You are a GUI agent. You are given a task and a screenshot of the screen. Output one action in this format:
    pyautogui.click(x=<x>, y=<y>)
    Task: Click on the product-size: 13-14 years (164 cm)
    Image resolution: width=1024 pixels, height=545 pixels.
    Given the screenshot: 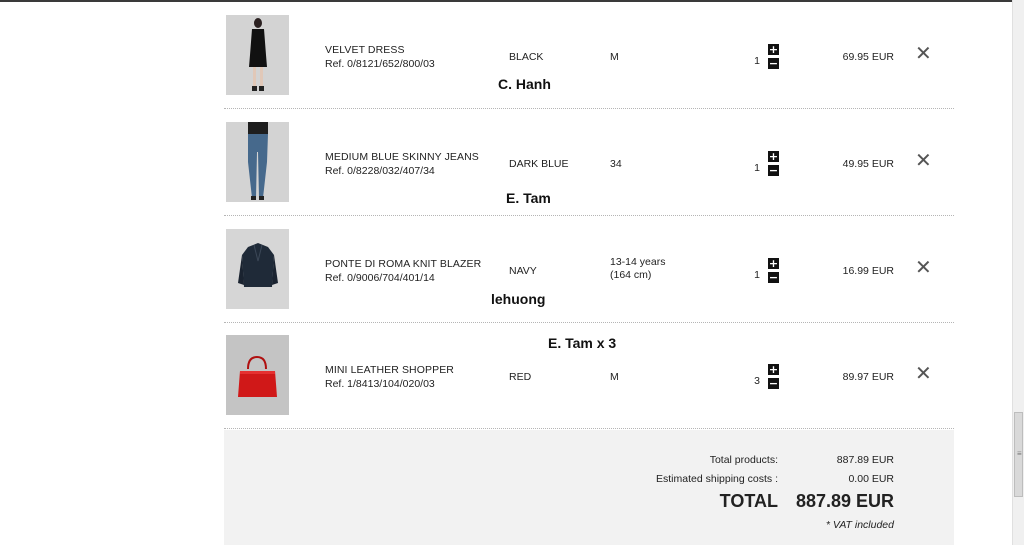 What is the action you would take?
    pyautogui.click(x=638, y=268)
    